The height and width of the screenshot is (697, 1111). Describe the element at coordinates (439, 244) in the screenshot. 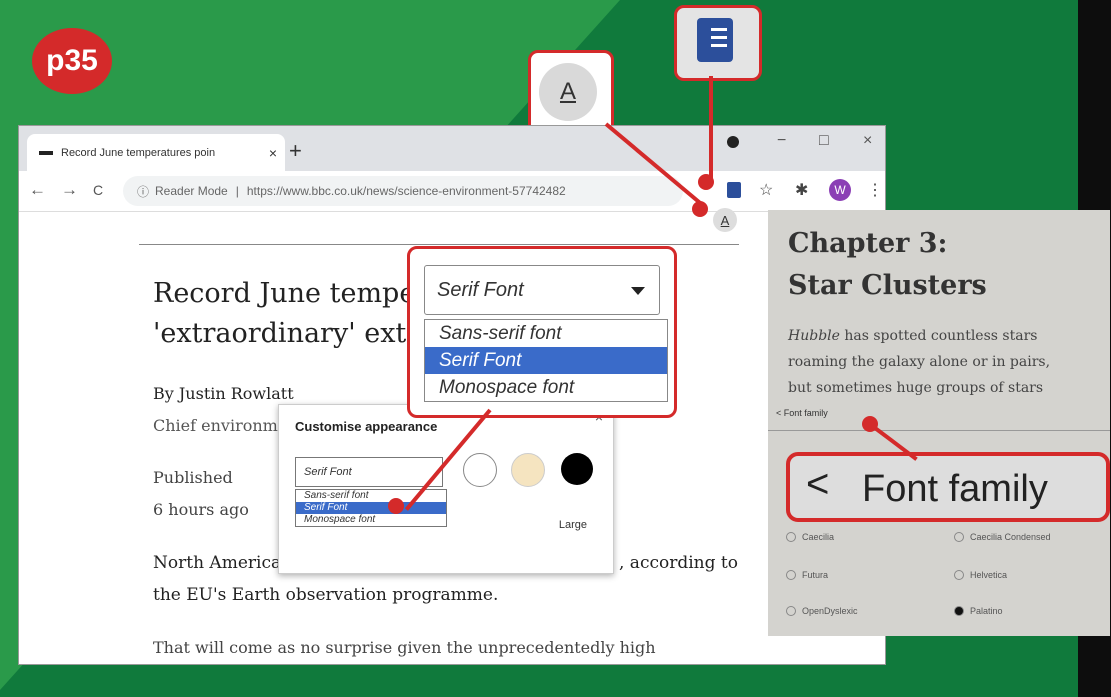

I see `article-rule` at that location.